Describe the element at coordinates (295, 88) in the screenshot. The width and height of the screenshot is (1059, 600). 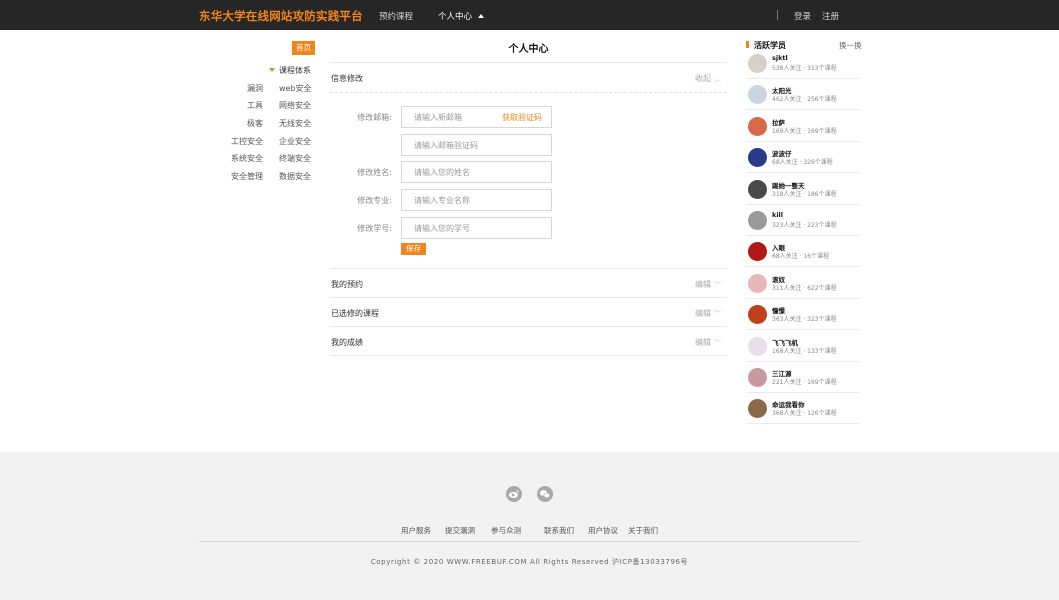
I see `category-web-security: web安全` at that location.